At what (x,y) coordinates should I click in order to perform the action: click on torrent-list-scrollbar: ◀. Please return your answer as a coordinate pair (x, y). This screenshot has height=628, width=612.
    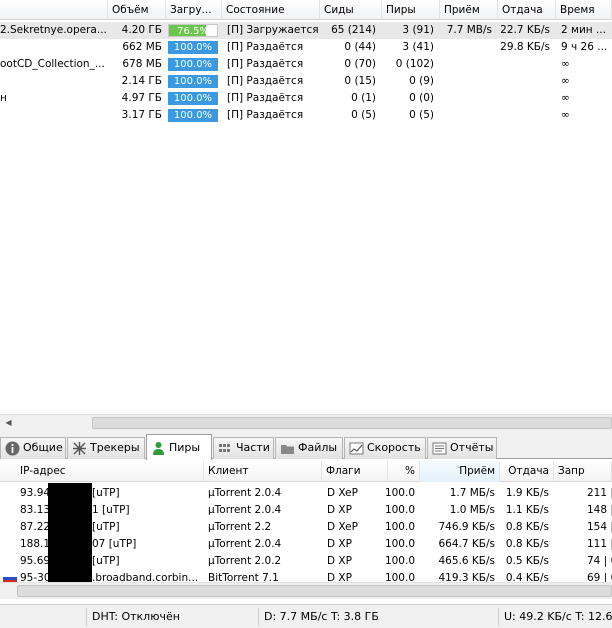
    Looking at the image, I should click on (306, 422).